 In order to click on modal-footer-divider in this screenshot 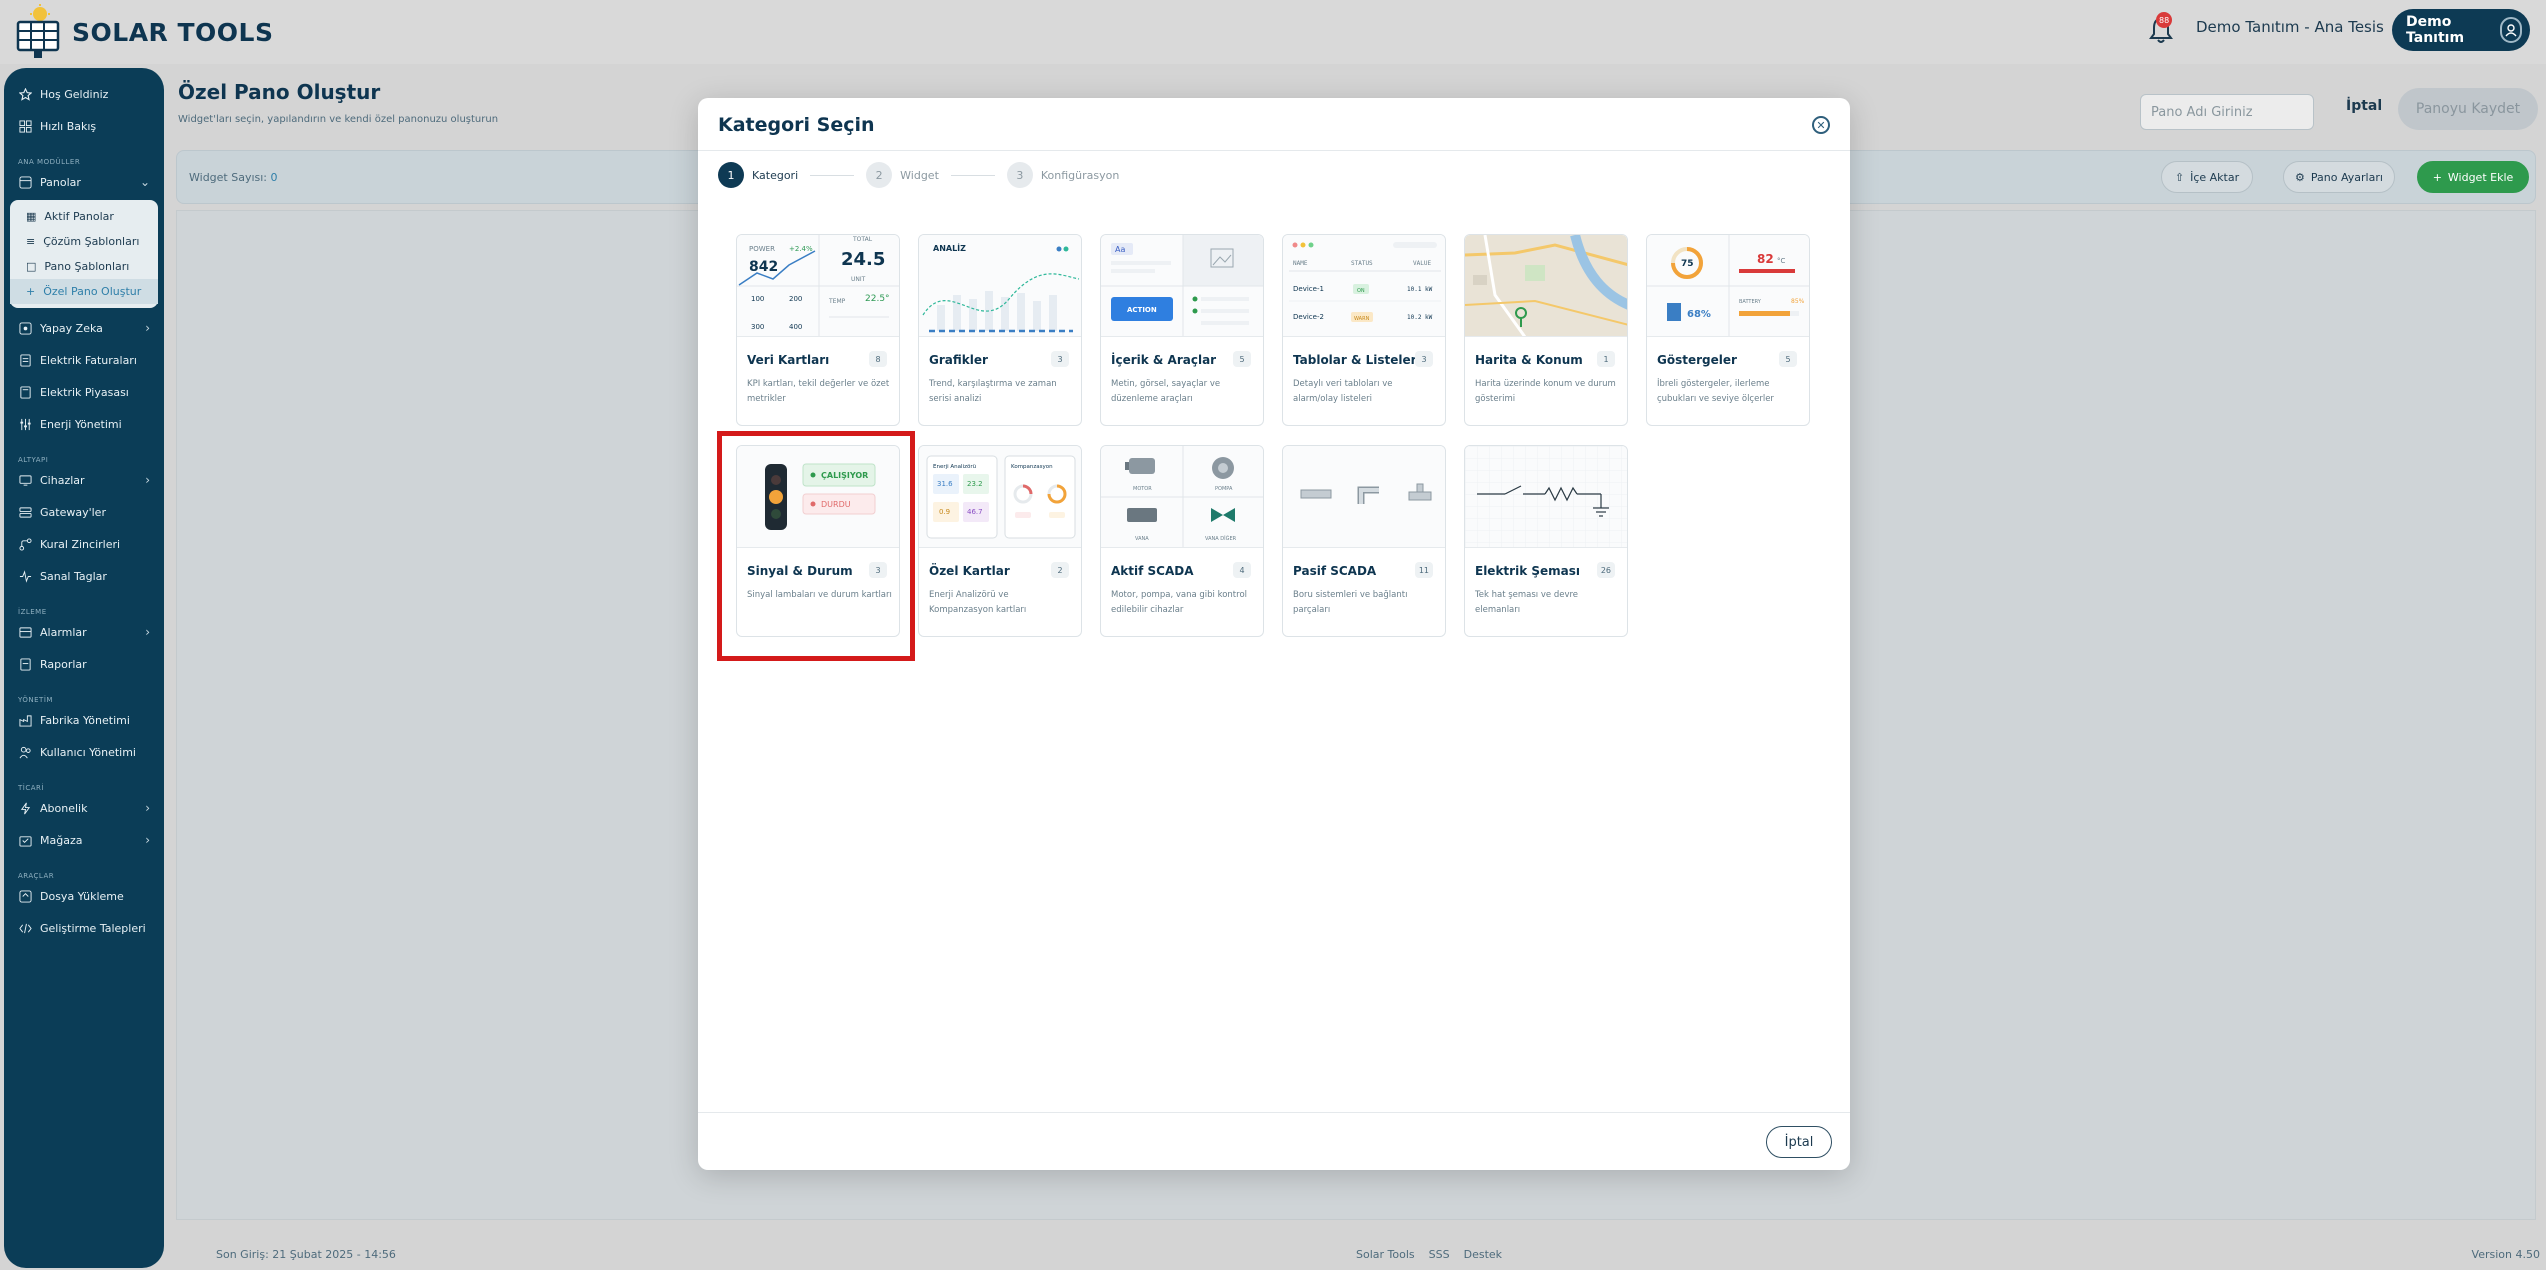, I will do `click(1274, 1112)`.